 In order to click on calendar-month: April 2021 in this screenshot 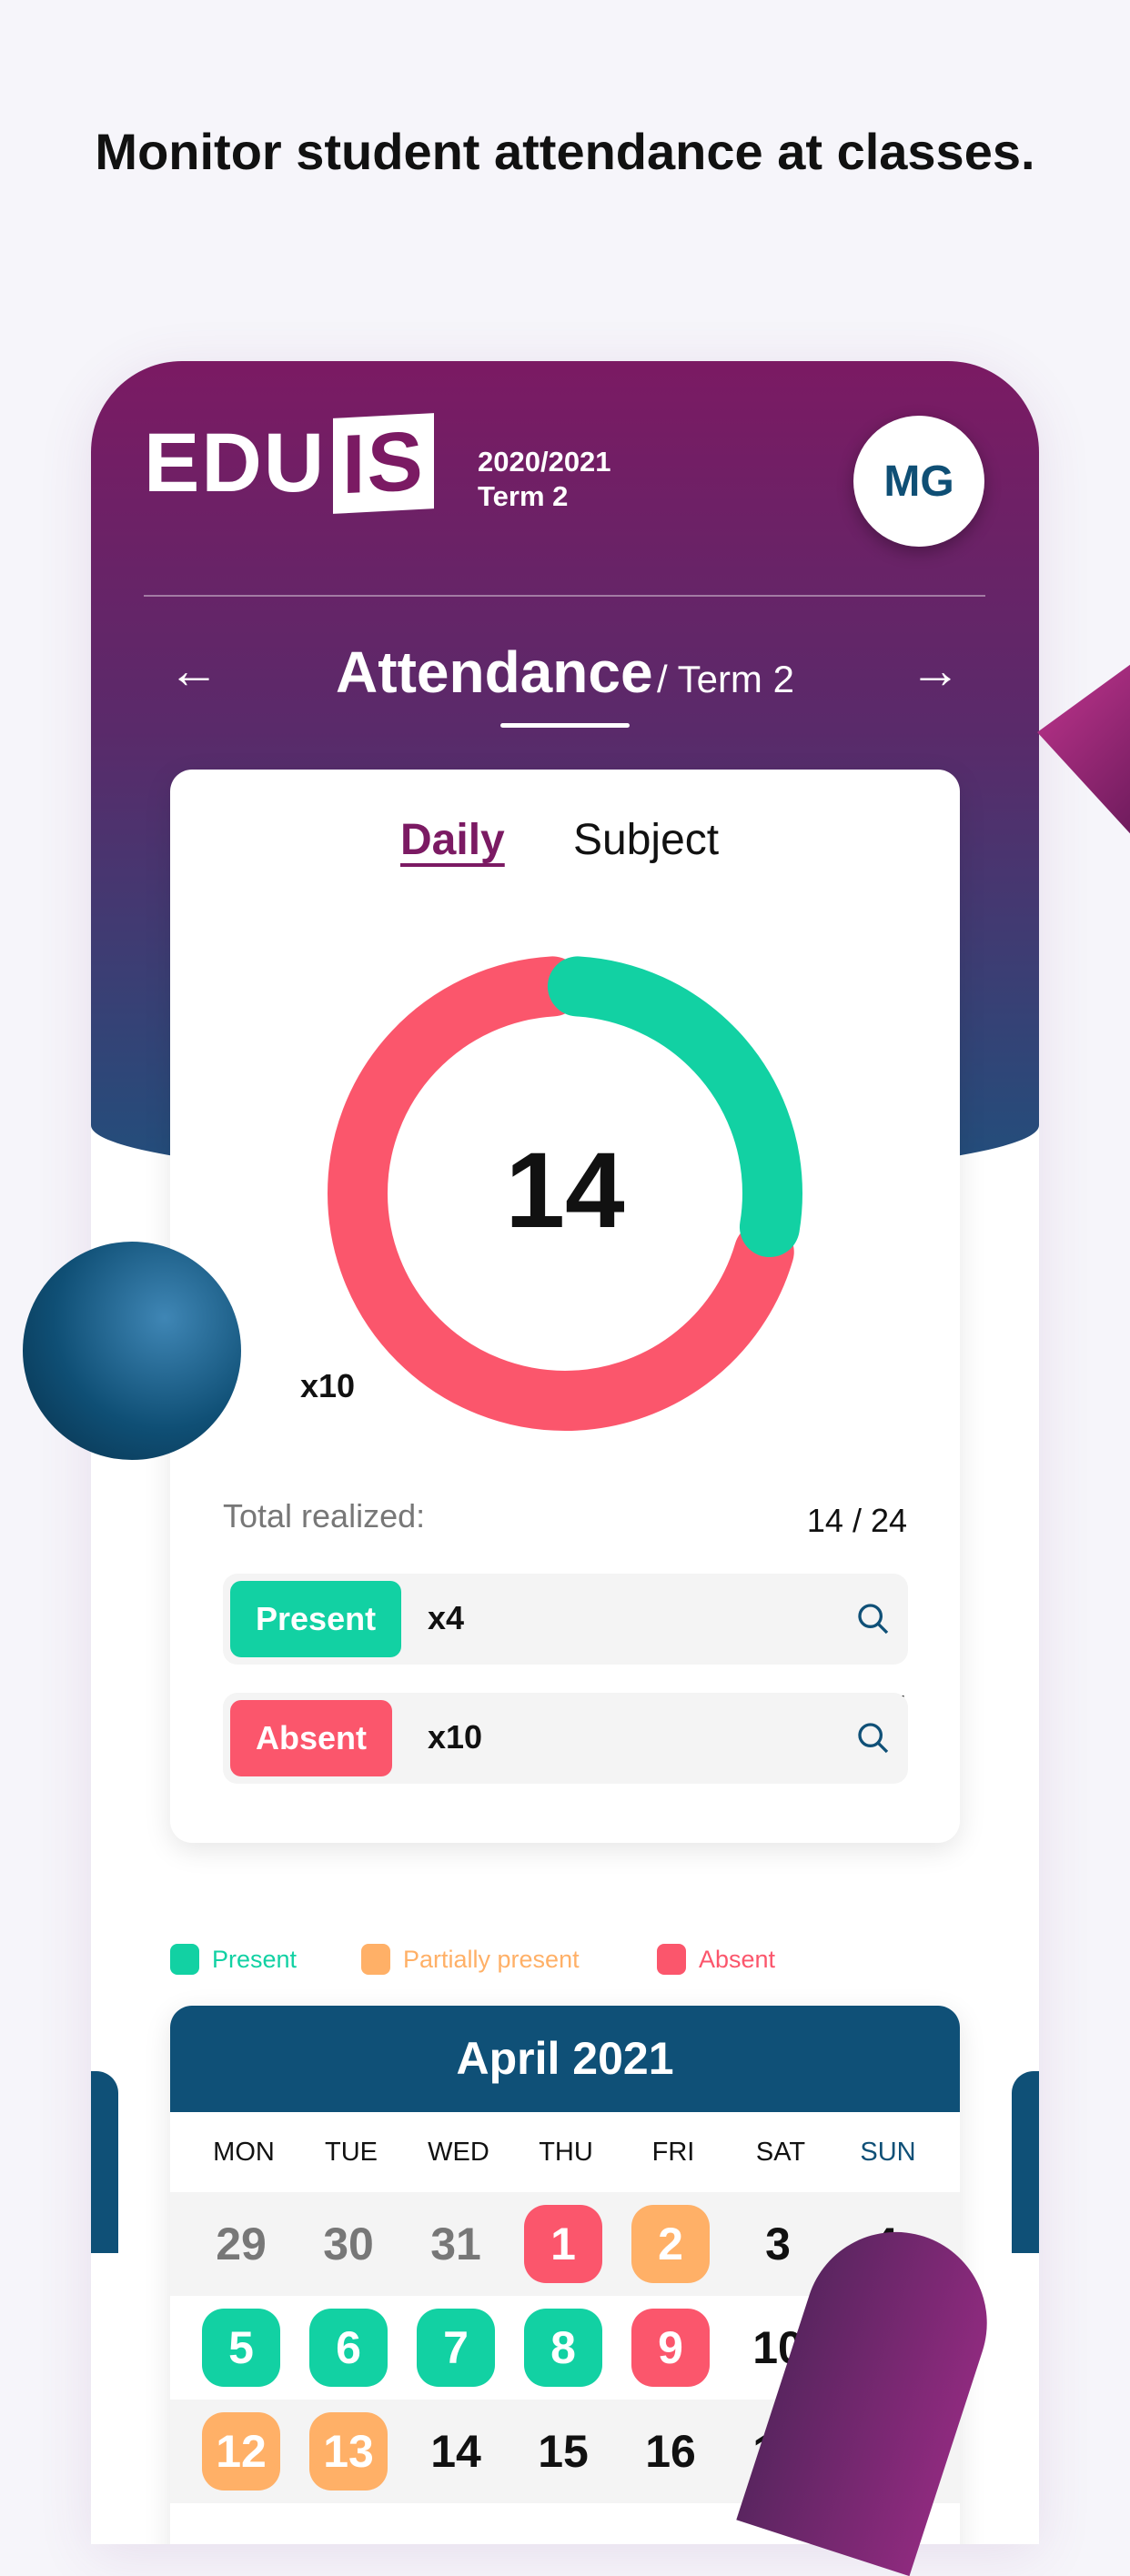, I will do `click(565, 2059)`.